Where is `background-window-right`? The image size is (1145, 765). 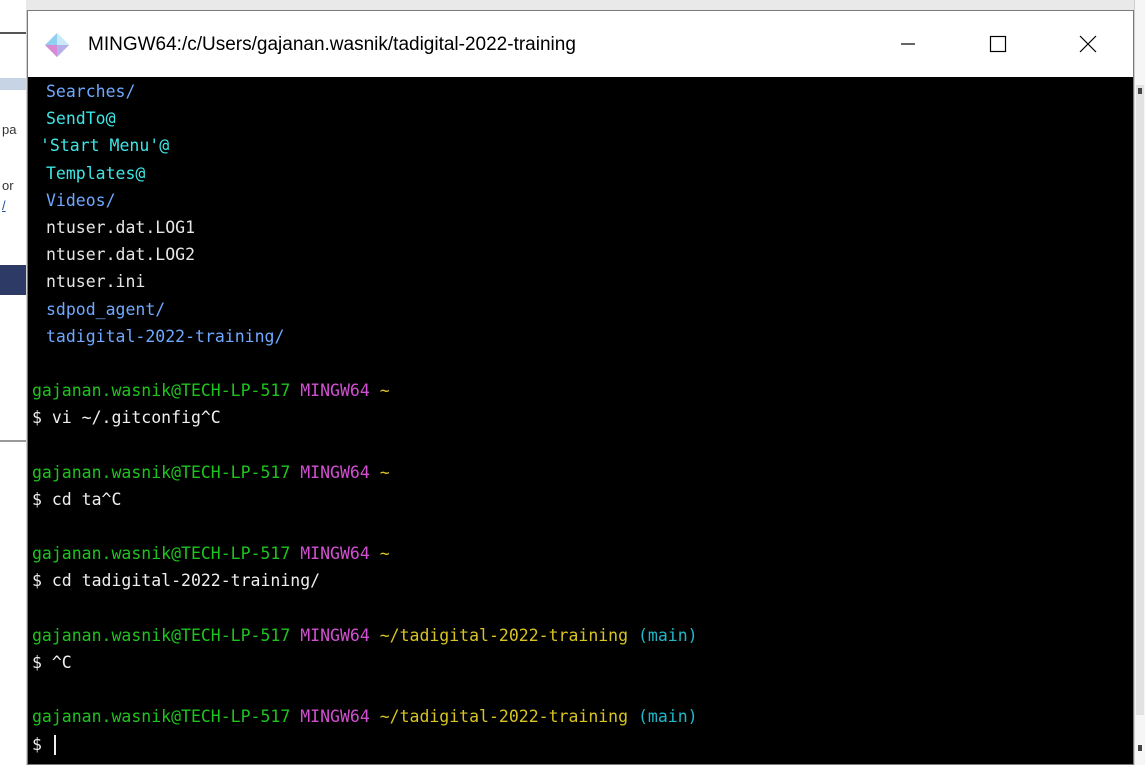 background-window-right is located at coordinates (1139, 382).